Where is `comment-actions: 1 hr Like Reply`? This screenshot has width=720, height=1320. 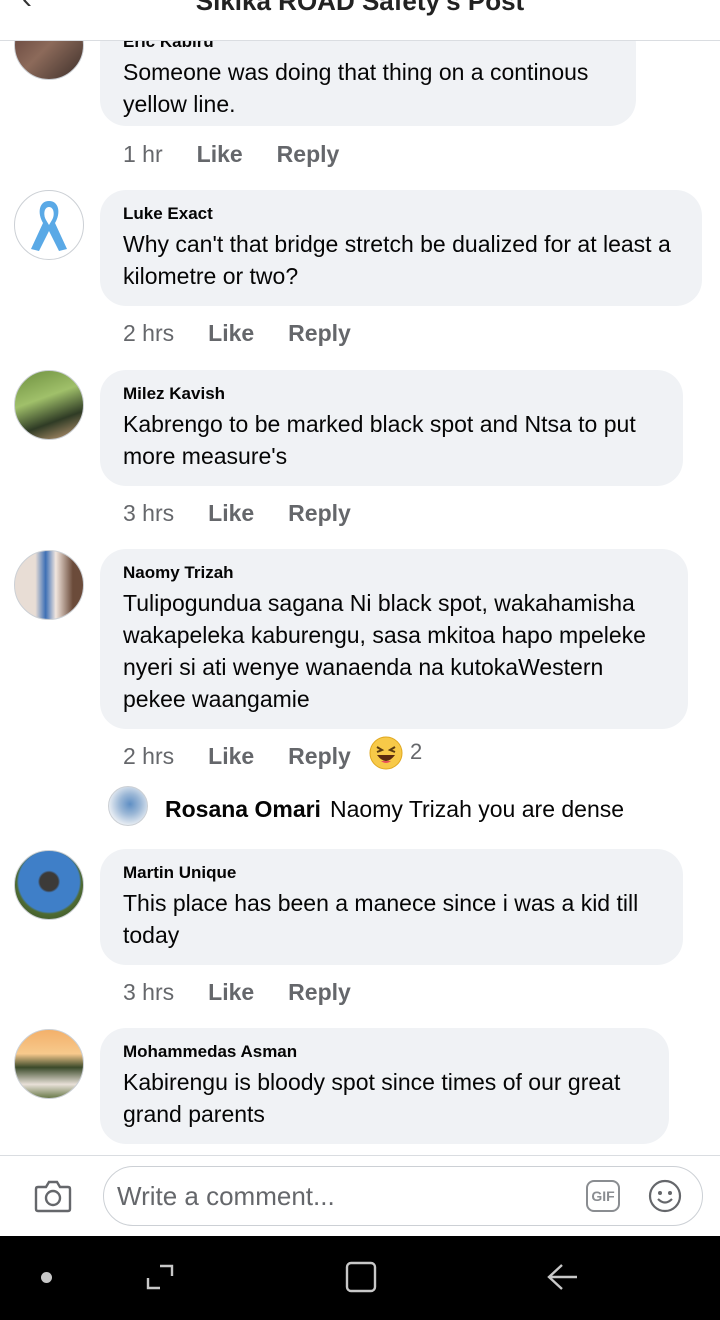 comment-actions: 1 hr Like Reply is located at coordinates (231, 154).